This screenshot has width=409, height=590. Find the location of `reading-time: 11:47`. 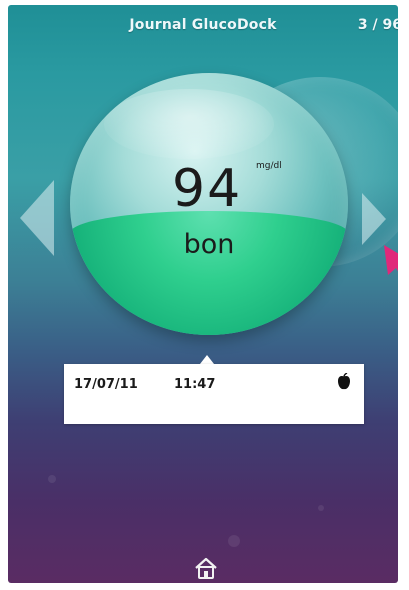

reading-time: 11:47 is located at coordinates (195, 384).